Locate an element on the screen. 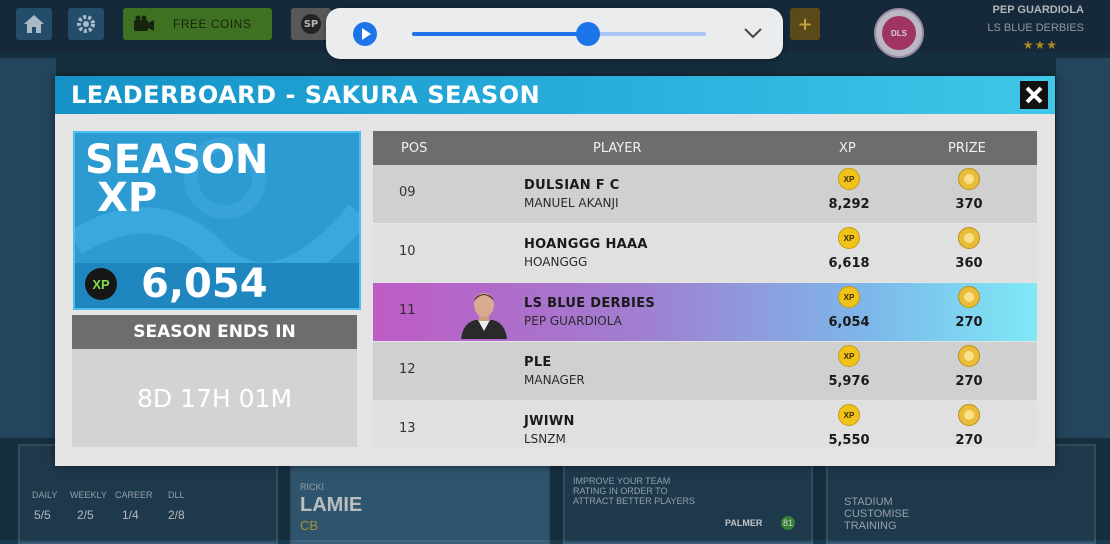  season-xp-card: SEASON XP XP 6,054 is located at coordinates (217, 220).